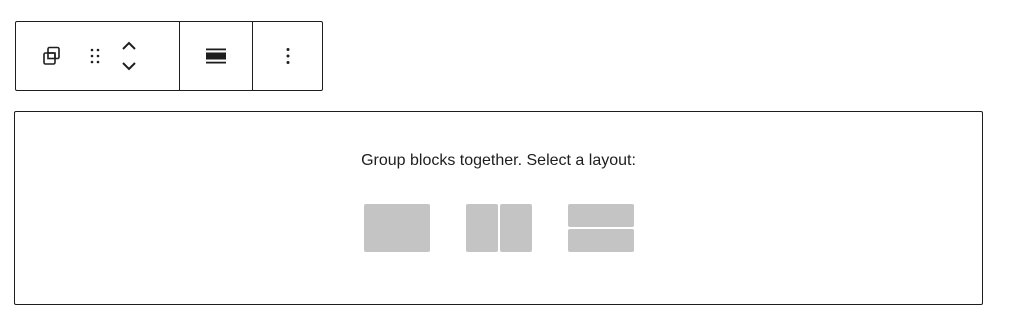  I want to click on layout-stack-button, so click(600, 228).